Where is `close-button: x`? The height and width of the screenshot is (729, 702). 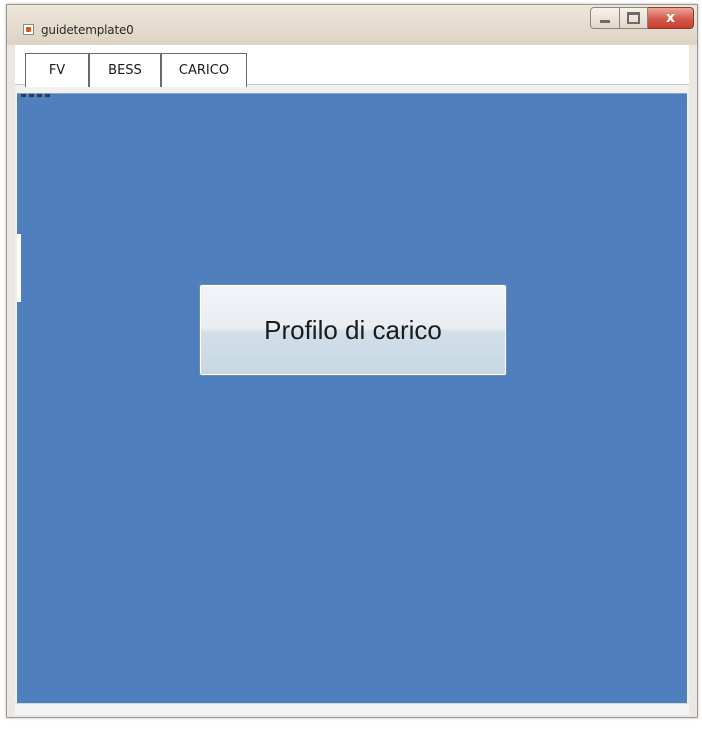
close-button: x is located at coordinates (671, 18).